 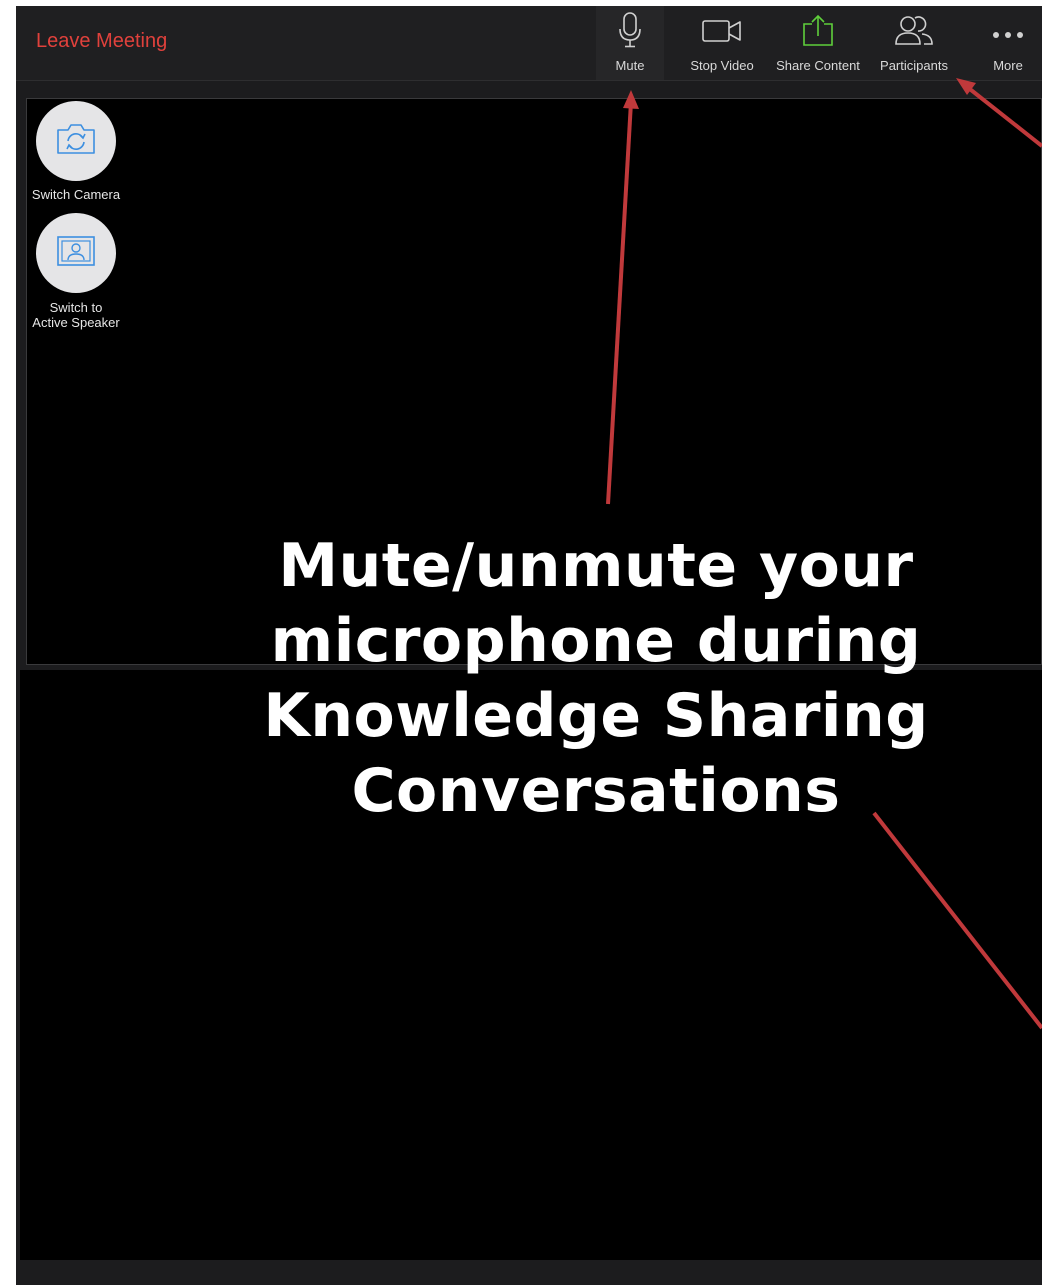 I want to click on mute-label: Mute, so click(x=630, y=65).